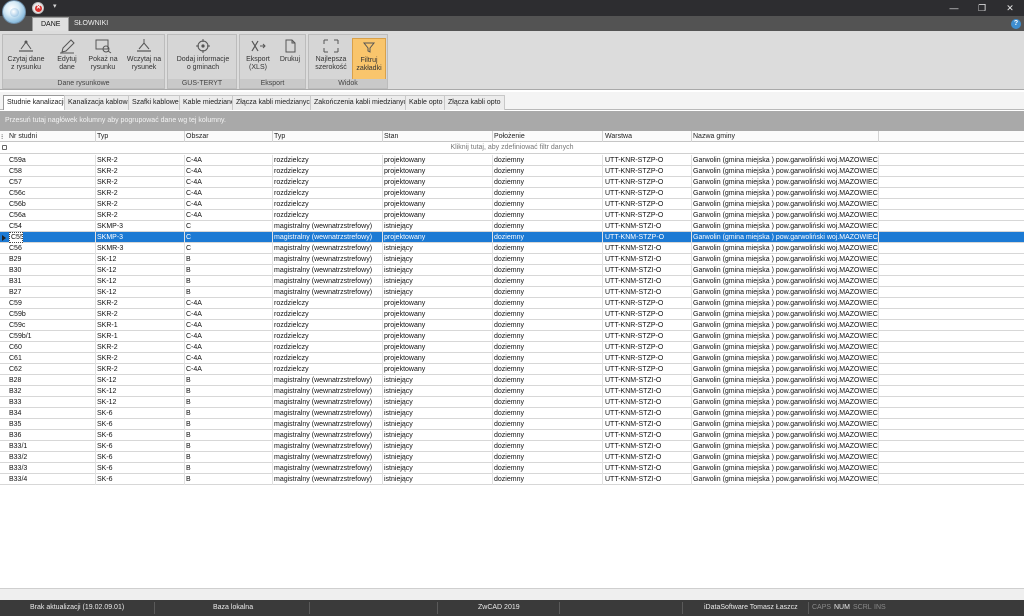 The width and height of the screenshot is (1024, 616). I want to click on quick-access-dropdown-icon: ▾, so click(55, 6).